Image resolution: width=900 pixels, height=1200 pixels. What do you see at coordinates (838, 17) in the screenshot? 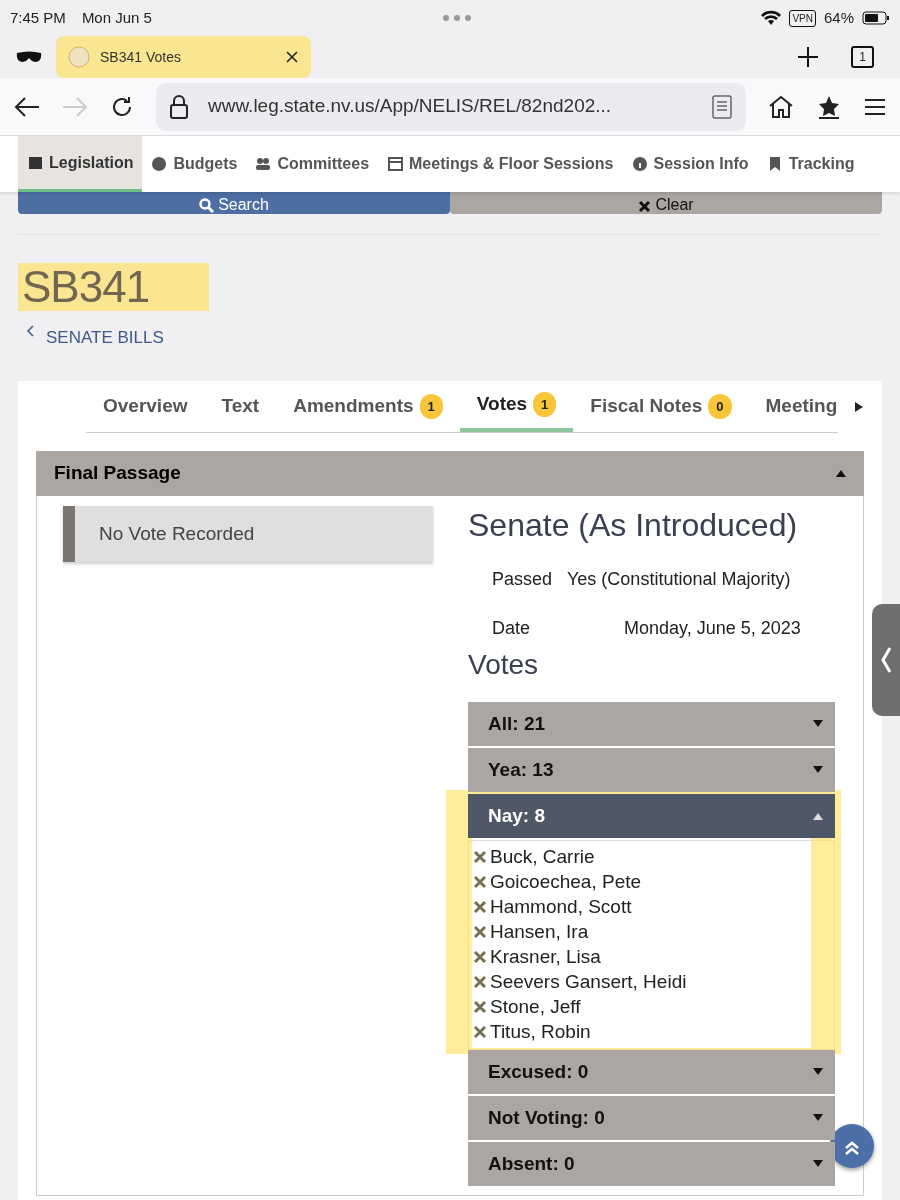
I see `battery-percent: 64%` at bounding box center [838, 17].